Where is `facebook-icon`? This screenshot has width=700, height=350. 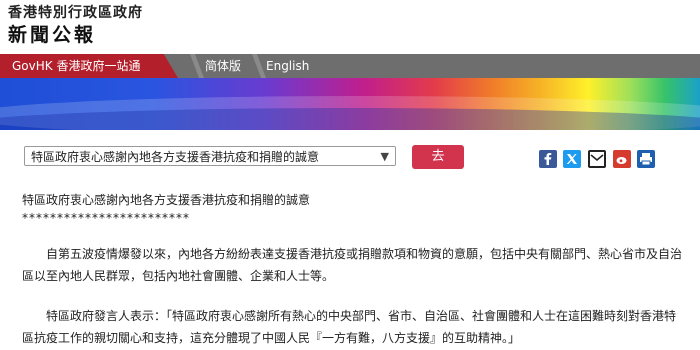
facebook-icon is located at coordinates (548, 159).